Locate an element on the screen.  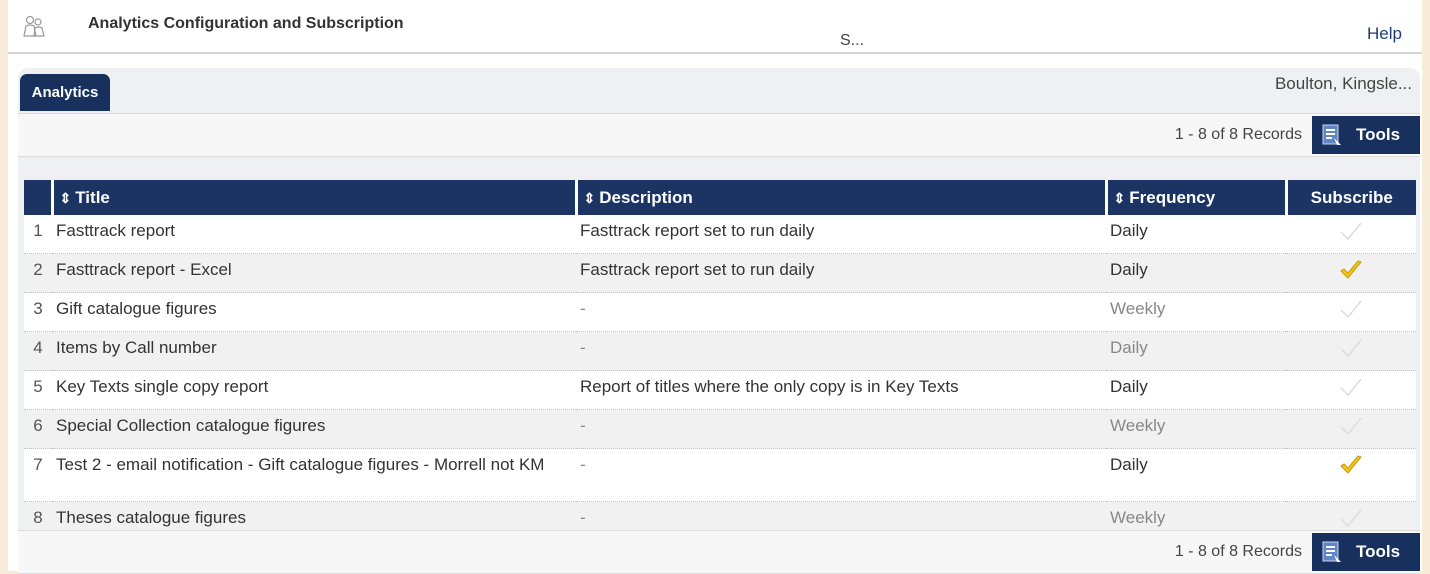
row-number: 6 is located at coordinates (38, 429).